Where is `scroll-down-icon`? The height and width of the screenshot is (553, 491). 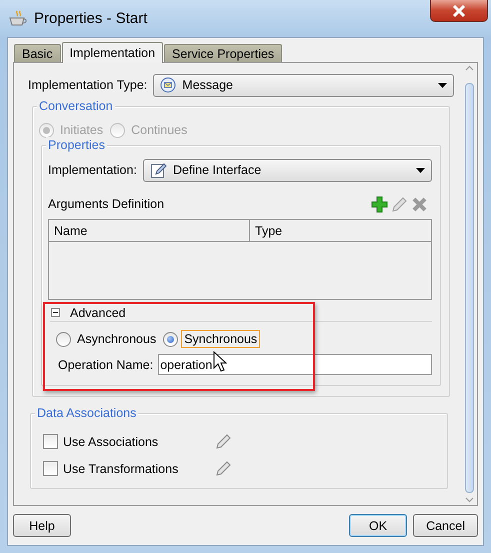 scroll-down-icon is located at coordinates (469, 500).